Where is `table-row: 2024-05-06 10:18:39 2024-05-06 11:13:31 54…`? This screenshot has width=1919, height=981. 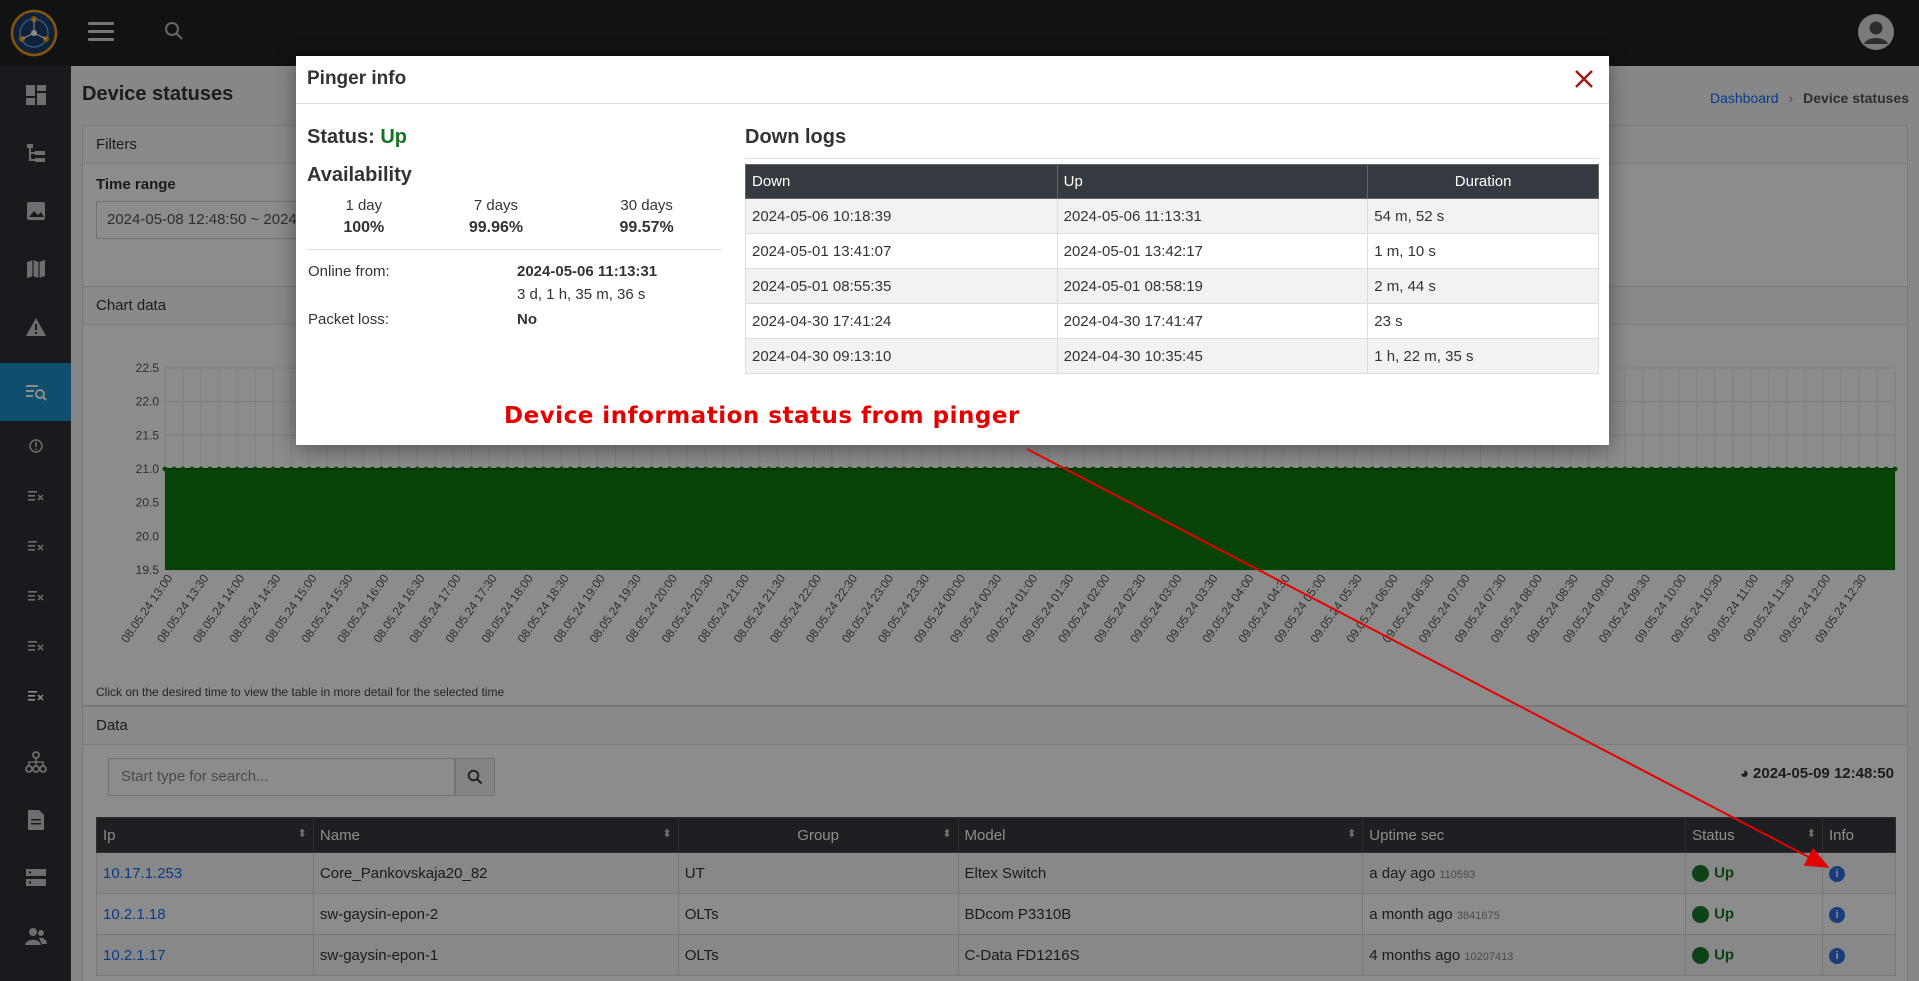 table-row: 2024-05-06 10:18:39 2024-05-06 11:13:31 54… is located at coordinates (1172, 216).